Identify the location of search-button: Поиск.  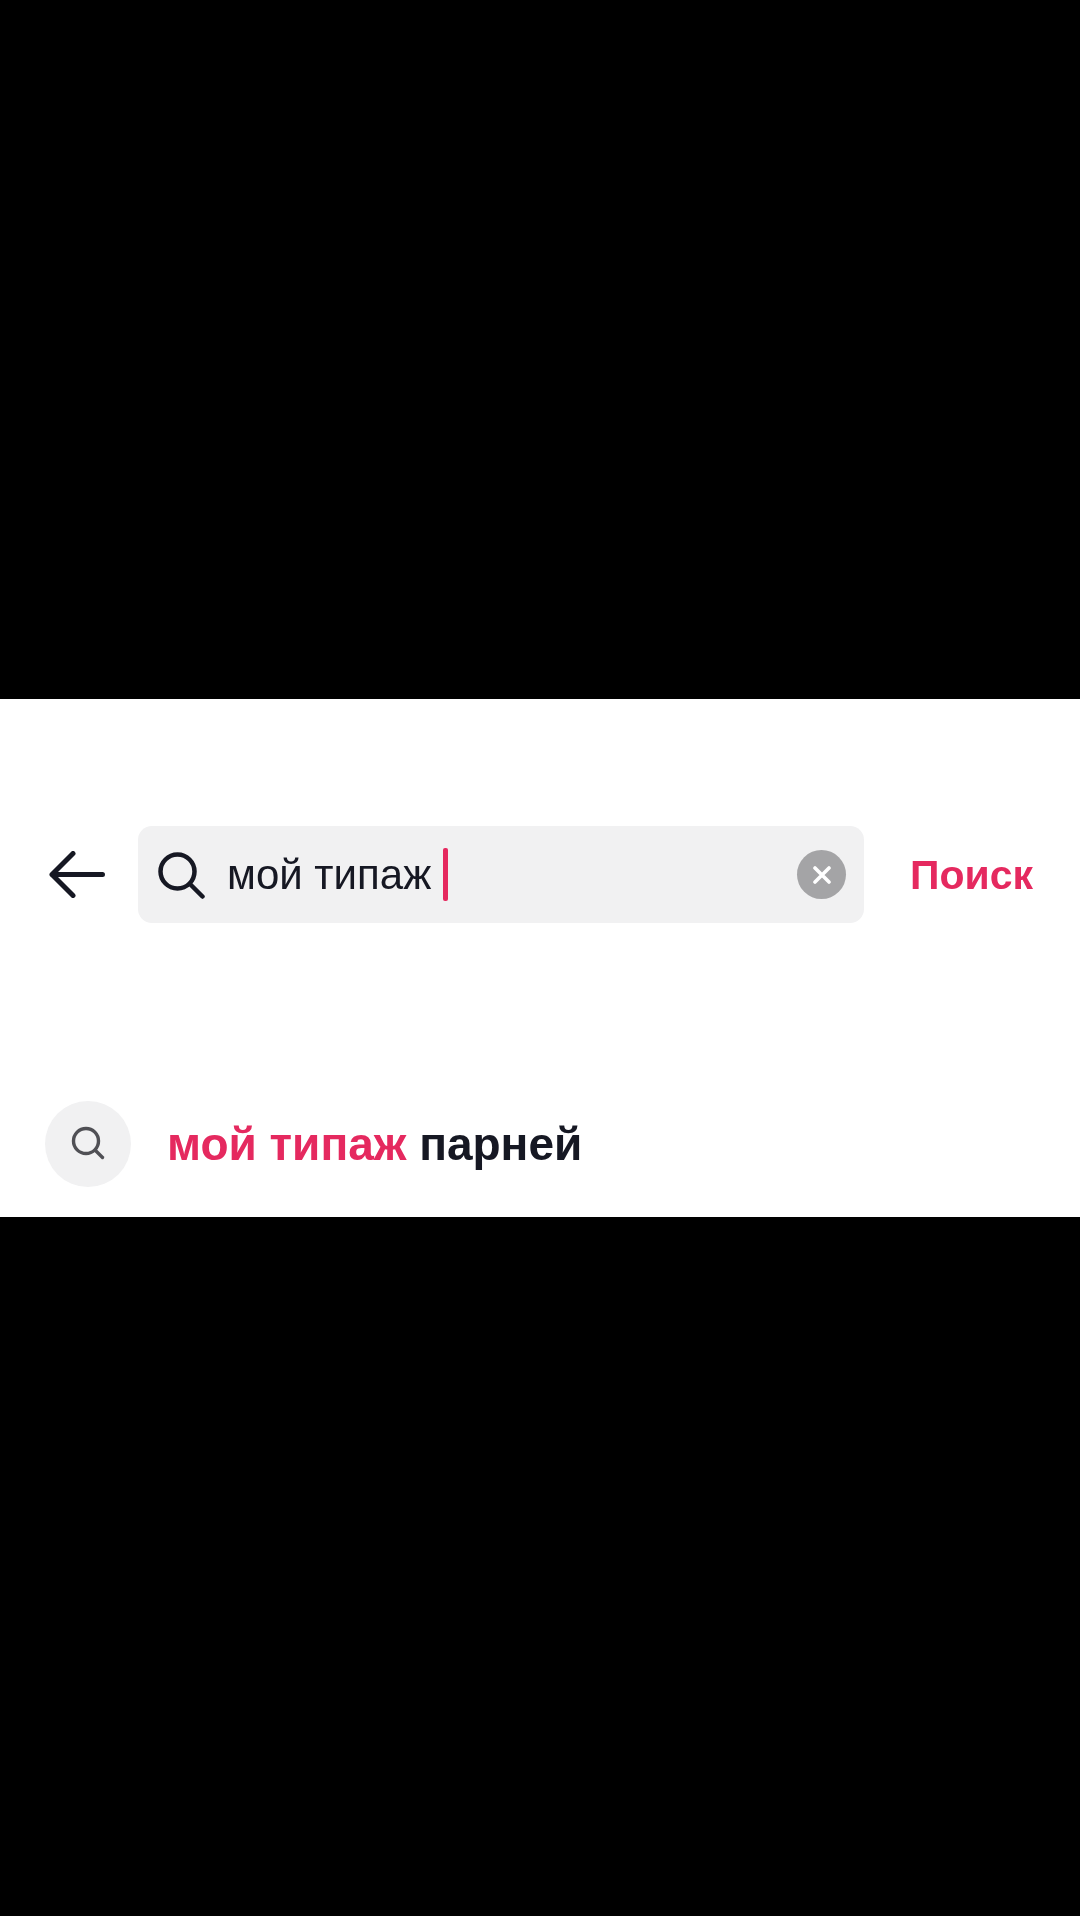
(972, 874).